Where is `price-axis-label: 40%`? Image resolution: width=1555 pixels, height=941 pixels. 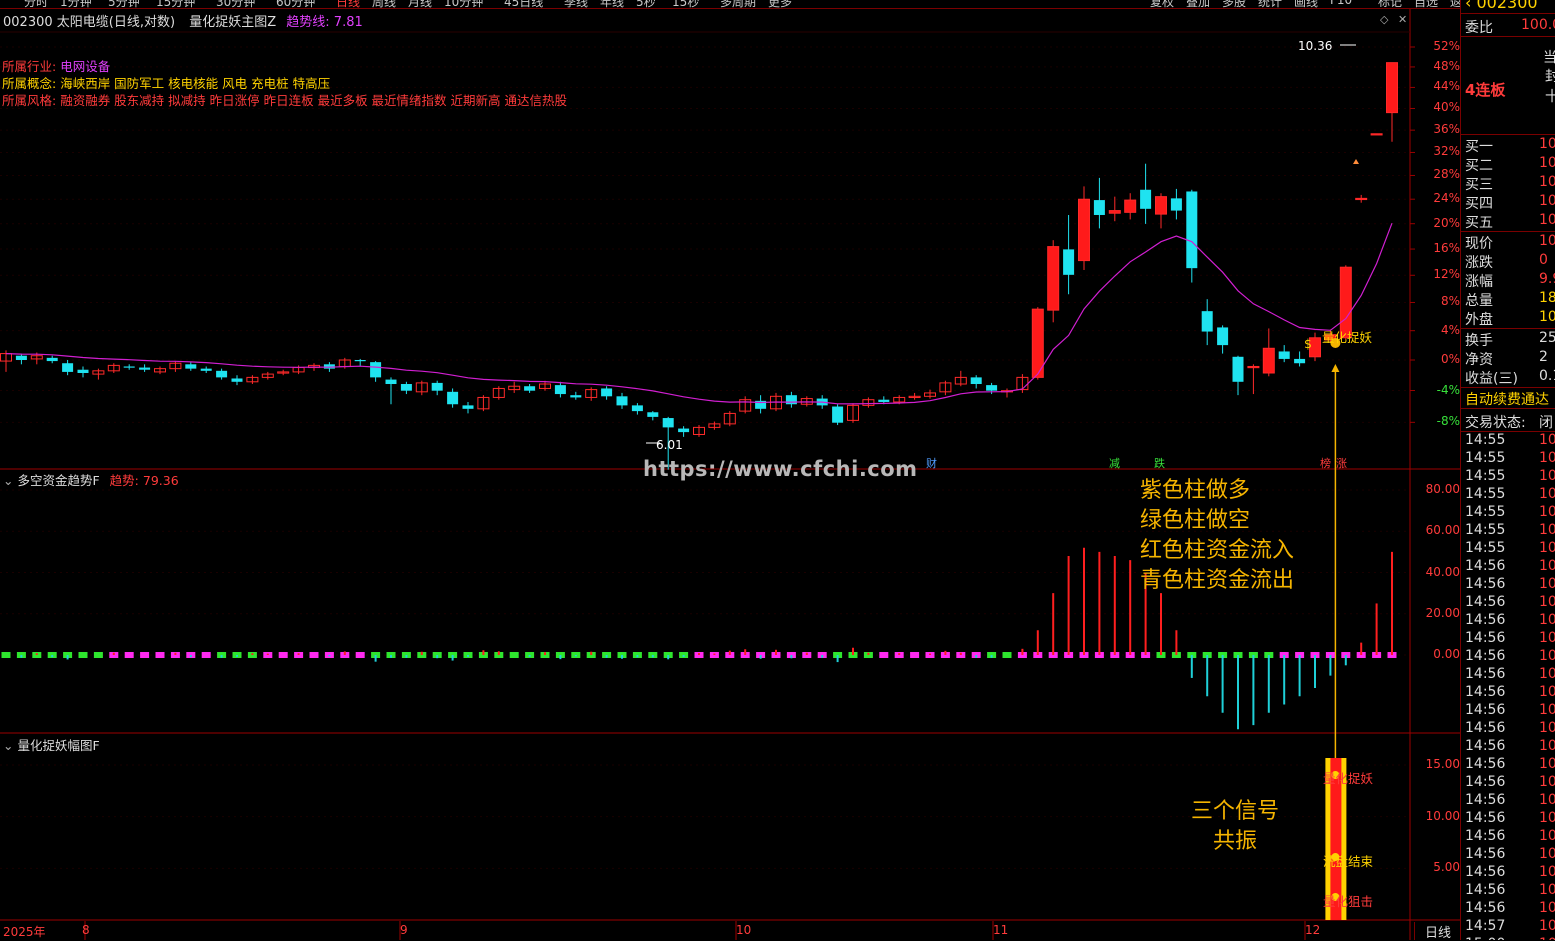
price-axis-label: 40% is located at coordinates (1446, 107).